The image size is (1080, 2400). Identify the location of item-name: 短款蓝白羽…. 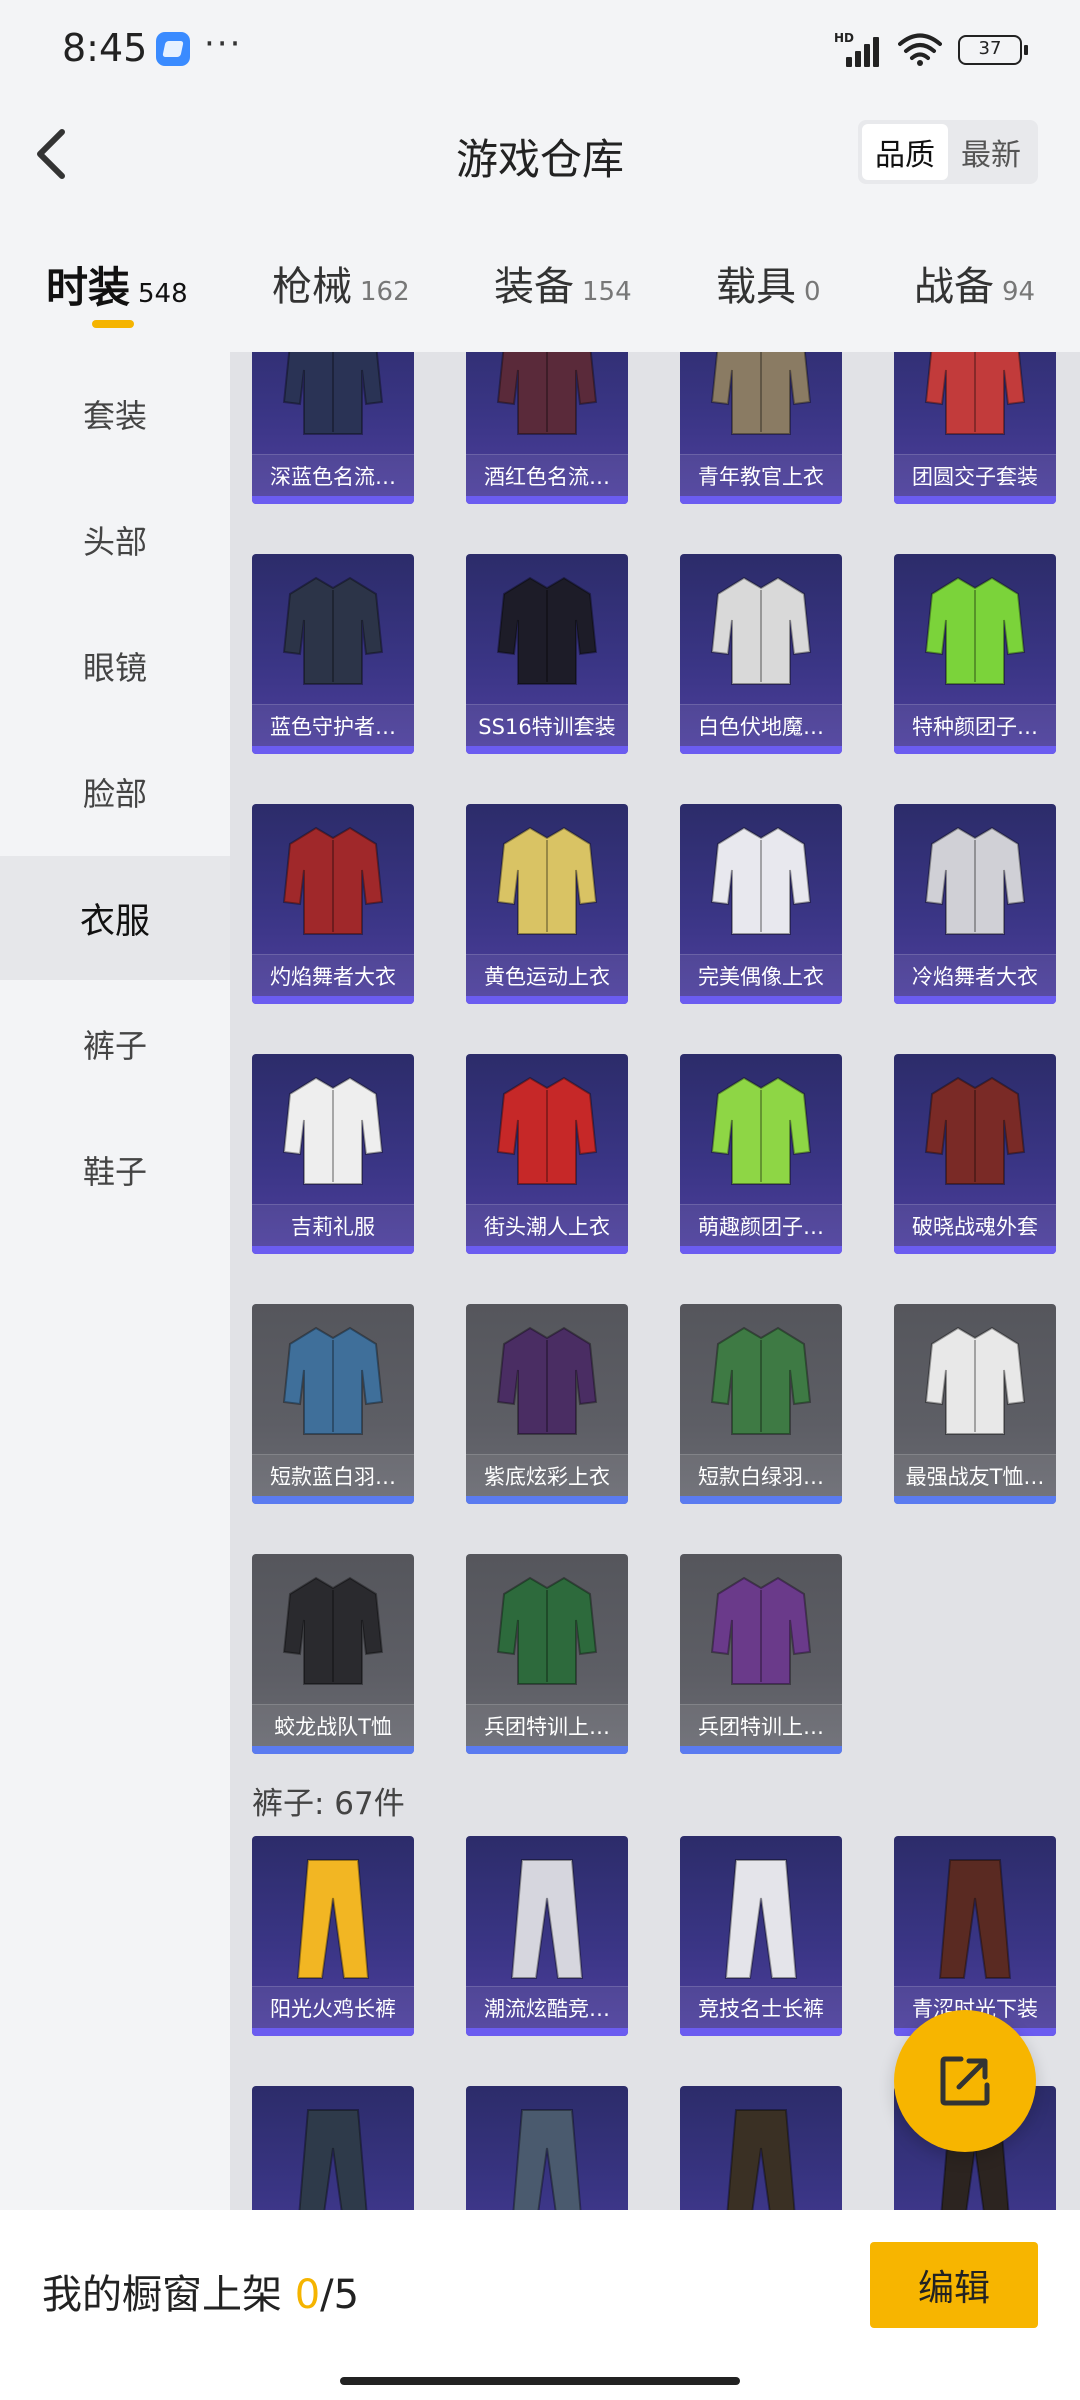
(333, 1475).